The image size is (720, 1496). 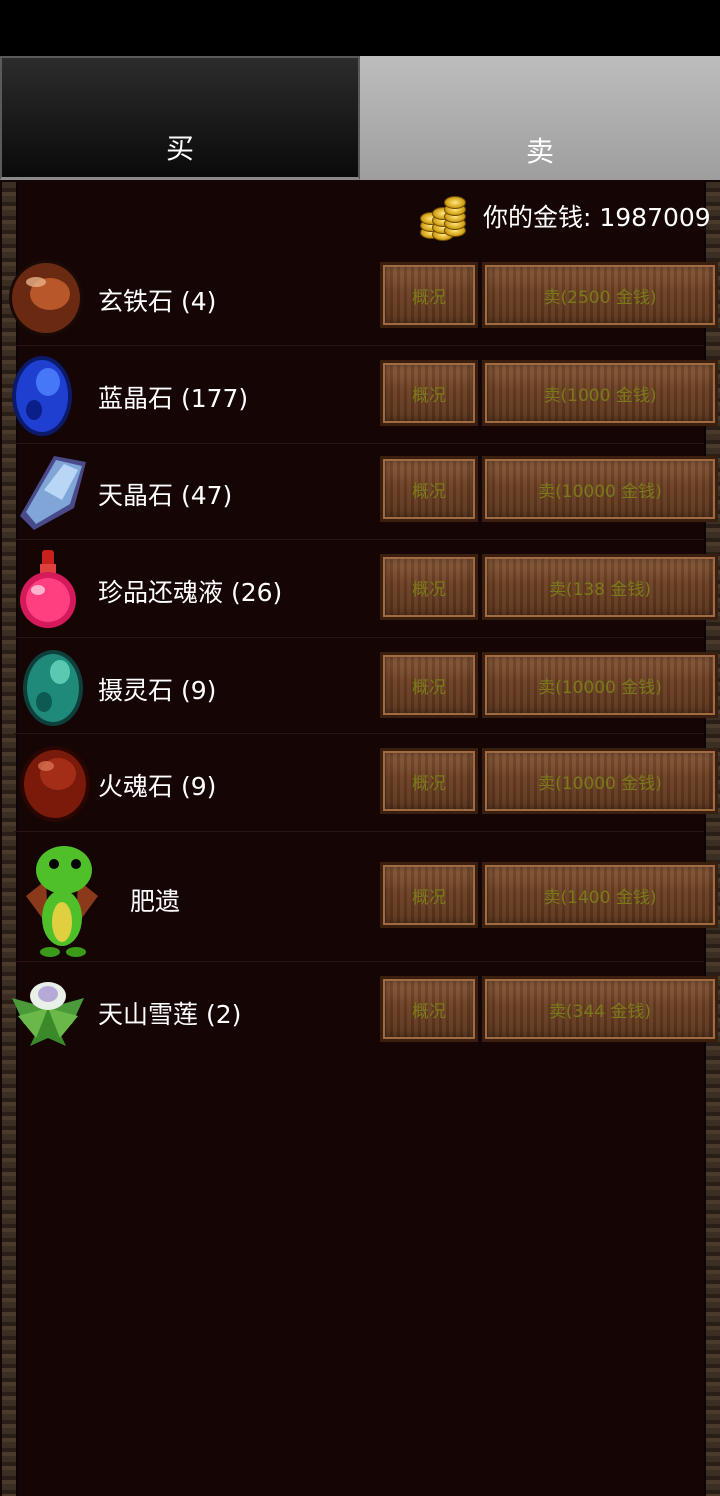 I want to click on tab-buy: 买, so click(x=180, y=118).